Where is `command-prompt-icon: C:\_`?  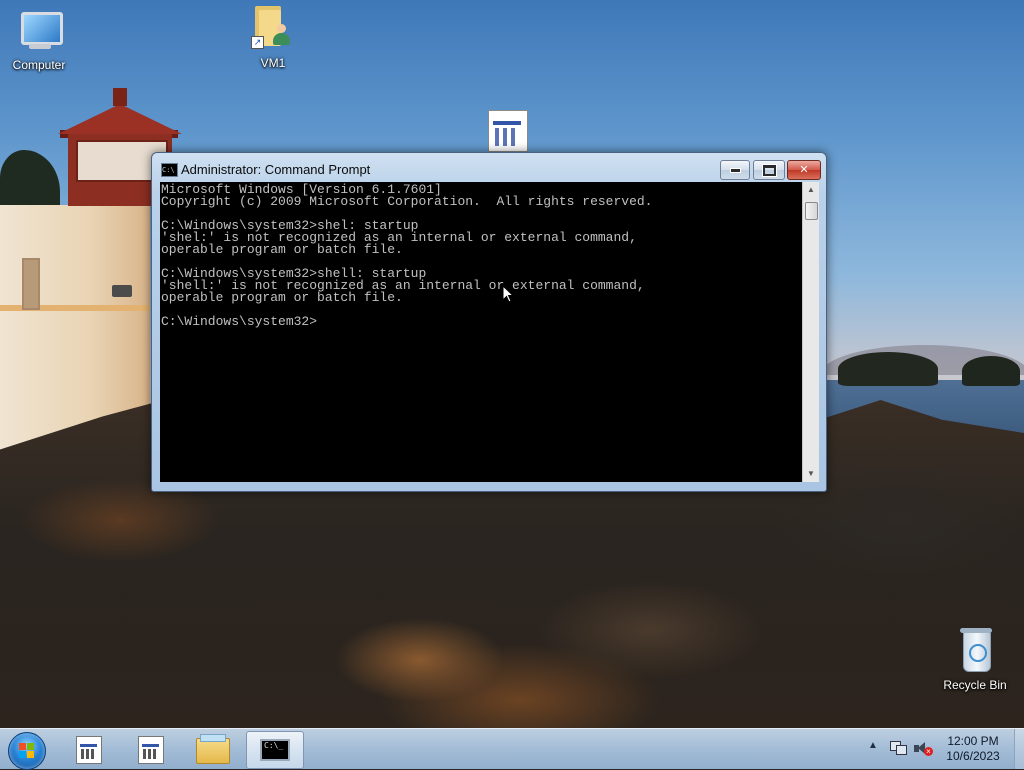
command-prompt-icon: C:\_ is located at coordinates (275, 750).